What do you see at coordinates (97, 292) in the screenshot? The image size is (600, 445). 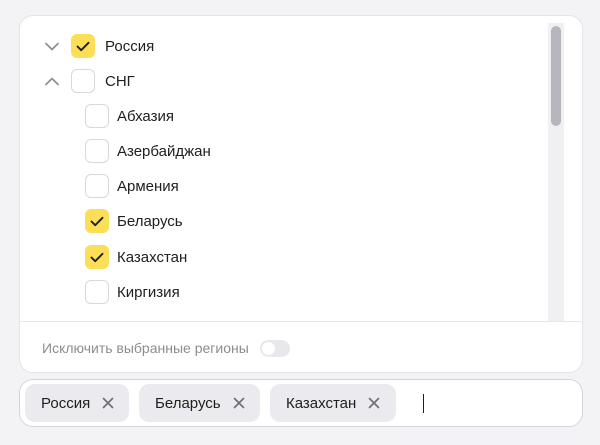 I see `region-checkbox-kyrgyzstan` at bounding box center [97, 292].